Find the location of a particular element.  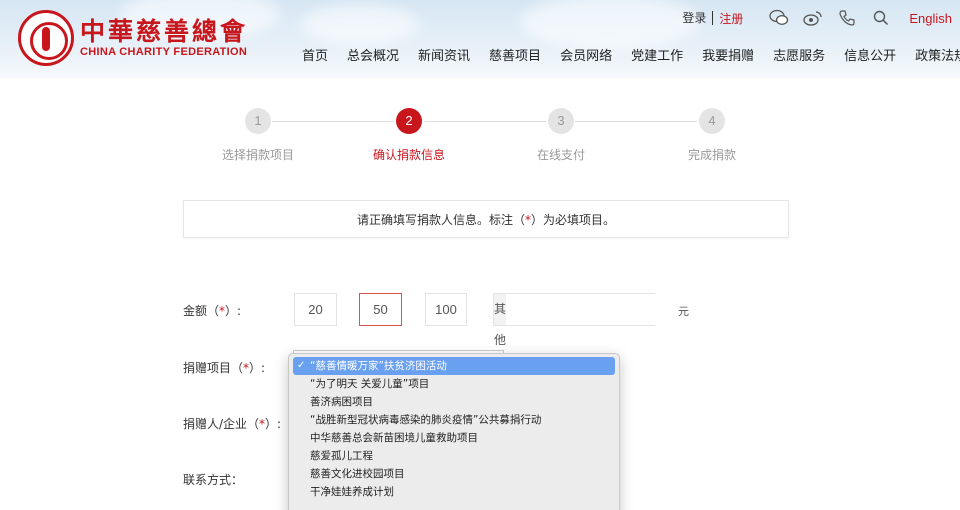

required-fields-notice: 请正确填写捐款人信息。标注（*）为必填项目。 is located at coordinates (486, 219).